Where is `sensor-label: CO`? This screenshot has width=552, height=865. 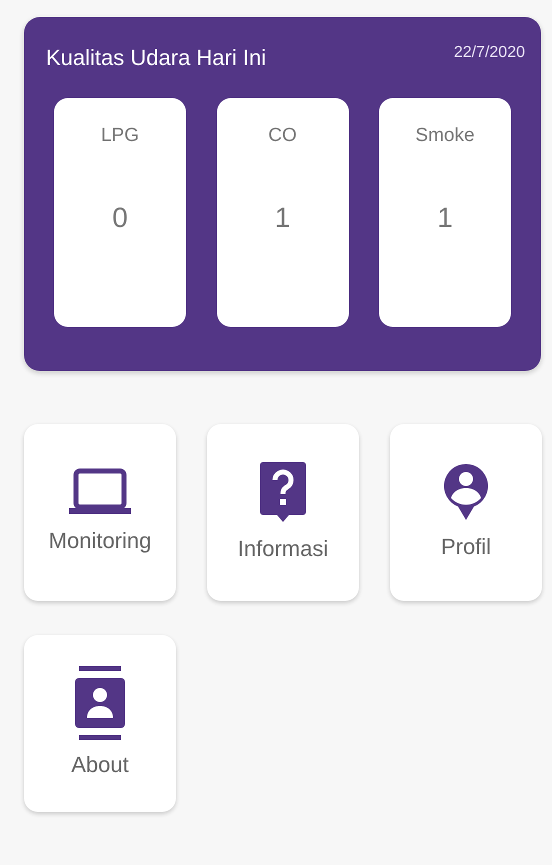
sensor-label: CO is located at coordinates (282, 136).